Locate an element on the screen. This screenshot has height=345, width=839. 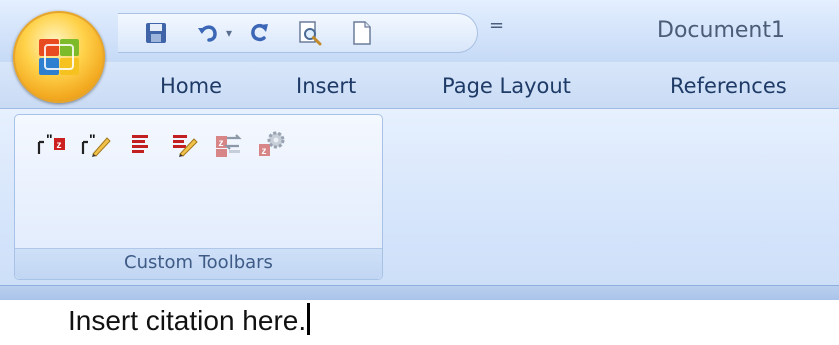
edit-bibliography-button is located at coordinates (184, 144).